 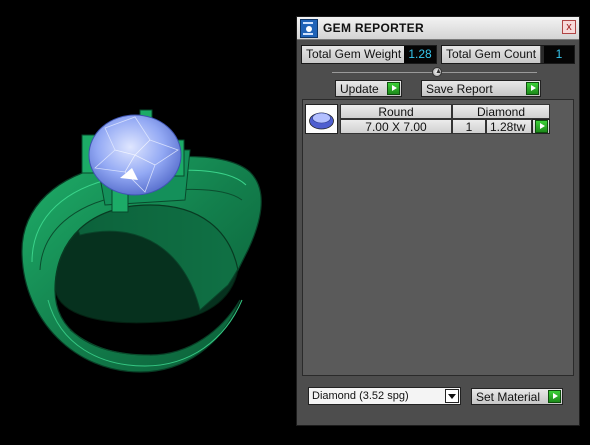 I want to click on material-select-value: Diamond (3.52 spg), so click(x=360, y=396).